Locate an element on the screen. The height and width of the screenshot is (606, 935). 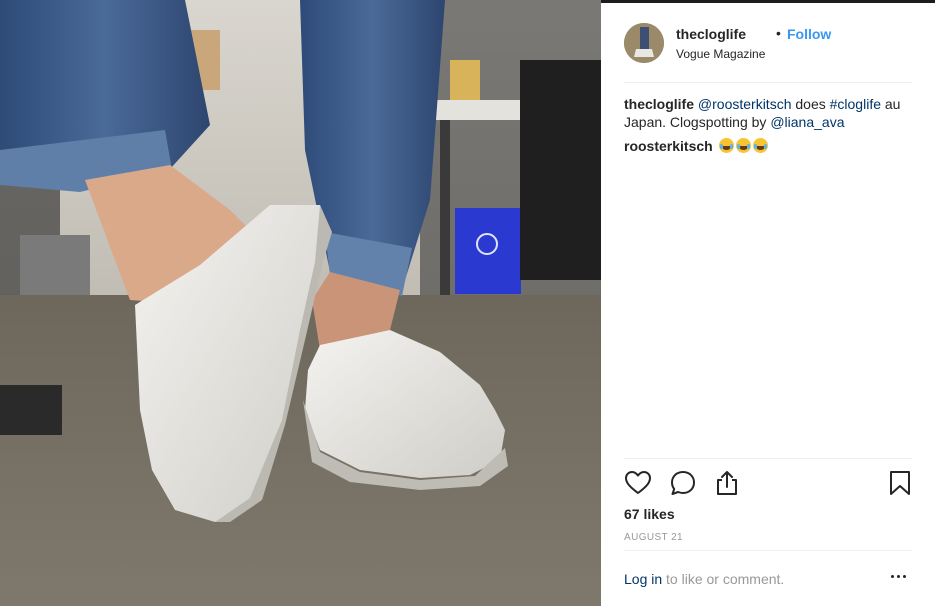
login-link: Log in is located at coordinates (643, 579).